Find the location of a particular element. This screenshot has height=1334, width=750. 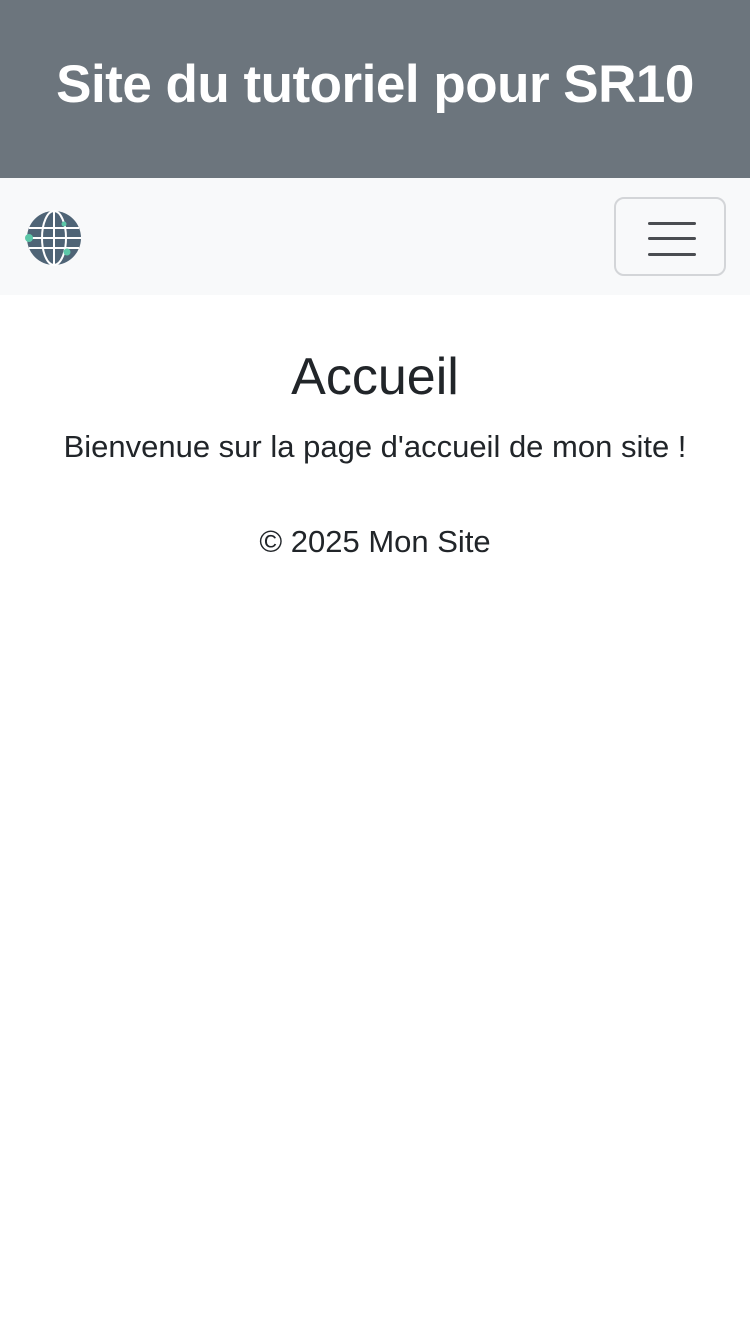

footer-copyright: © 2025 Mon Site is located at coordinates (375, 541).